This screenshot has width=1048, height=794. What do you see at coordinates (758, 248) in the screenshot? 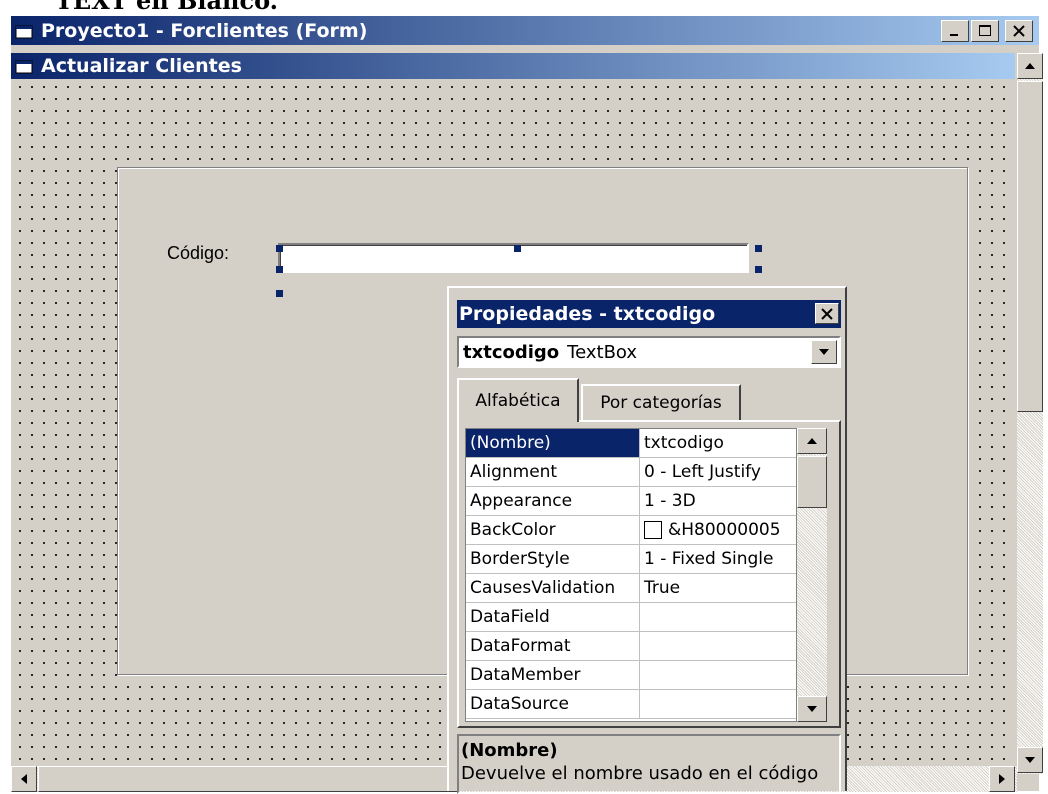
I see `selection-handle-top-right` at bounding box center [758, 248].